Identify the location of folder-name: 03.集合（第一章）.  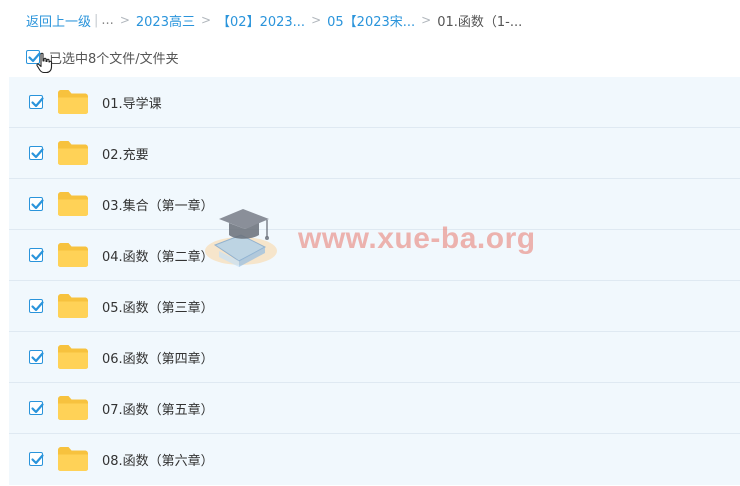
(158, 204).